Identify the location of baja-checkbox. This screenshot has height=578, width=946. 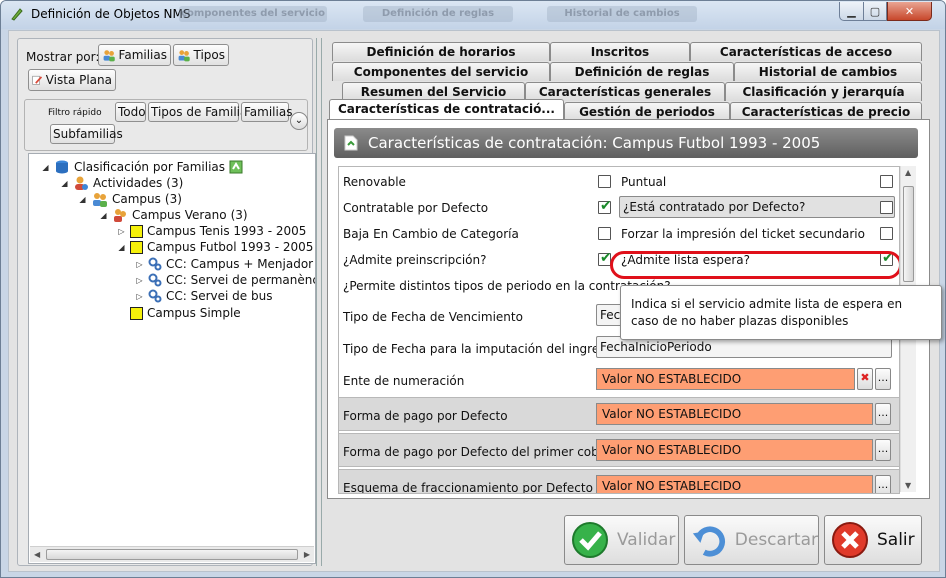
(604, 233).